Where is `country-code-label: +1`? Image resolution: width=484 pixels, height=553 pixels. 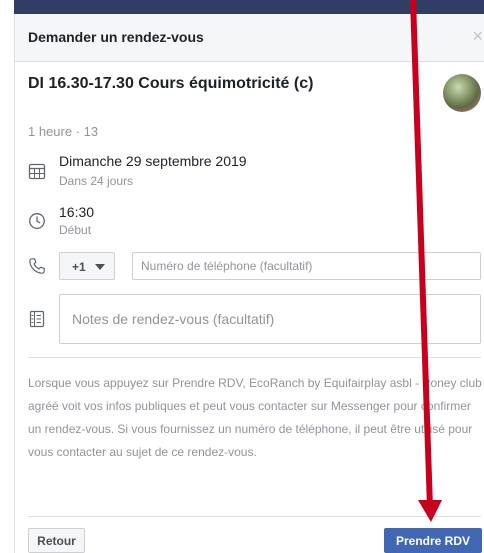
country-code-label: +1 is located at coordinates (79, 267).